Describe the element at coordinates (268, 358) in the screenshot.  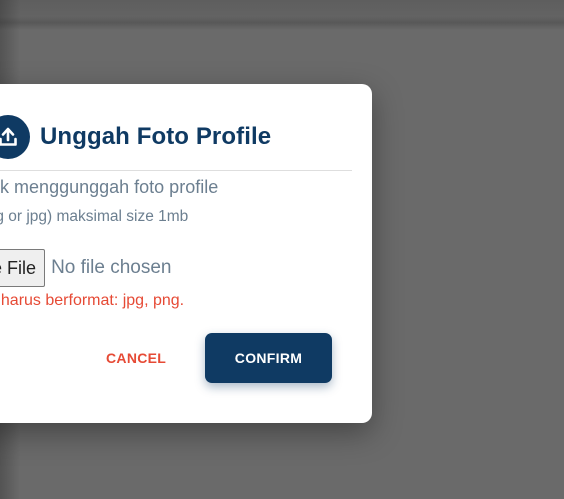
I see `confirm-button: CONFIRM` at that location.